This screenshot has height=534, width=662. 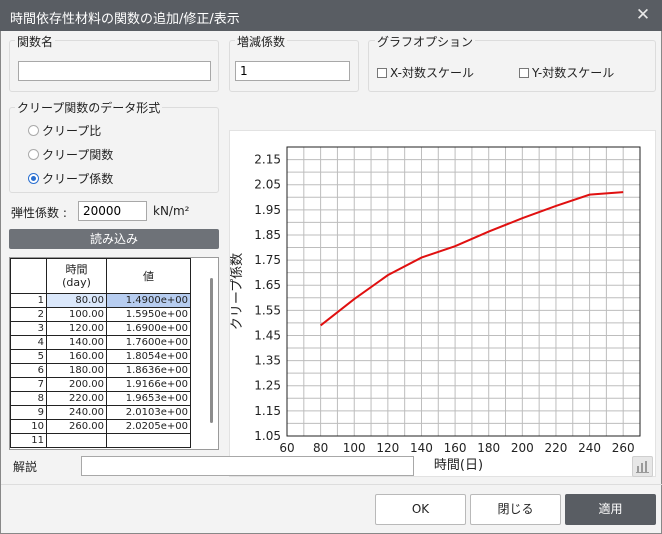 I want to click on row-number: 7, so click(x=28, y=384).